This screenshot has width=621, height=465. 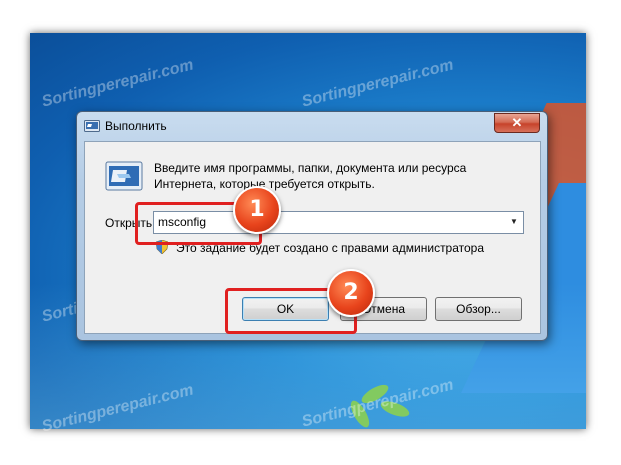 I want to click on close-icon: ✕, so click(x=517, y=122).